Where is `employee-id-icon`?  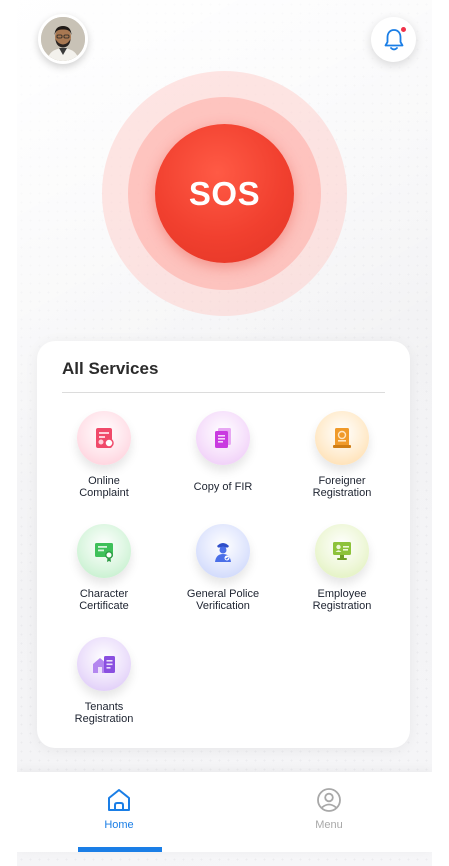 employee-id-icon is located at coordinates (342, 551).